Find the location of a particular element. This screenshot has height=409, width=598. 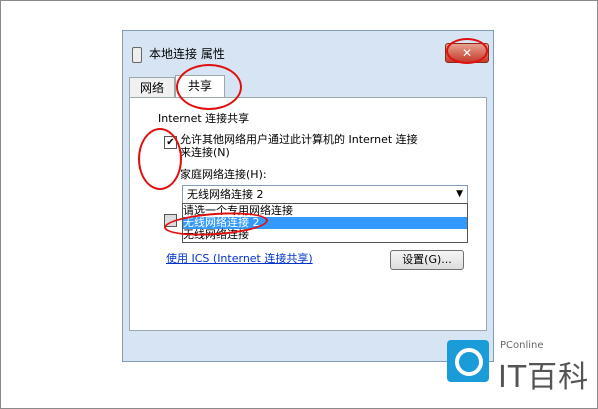

home-network-label: 家庭网络连接(H): is located at coordinates (223, 174).